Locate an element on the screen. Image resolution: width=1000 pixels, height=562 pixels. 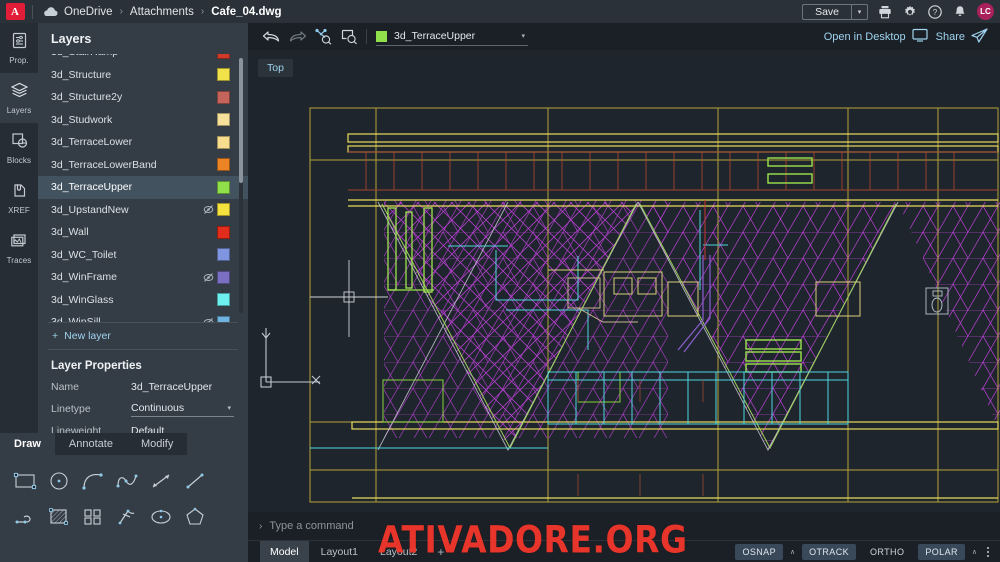
spline-icon is located at coordinates (127, 481).